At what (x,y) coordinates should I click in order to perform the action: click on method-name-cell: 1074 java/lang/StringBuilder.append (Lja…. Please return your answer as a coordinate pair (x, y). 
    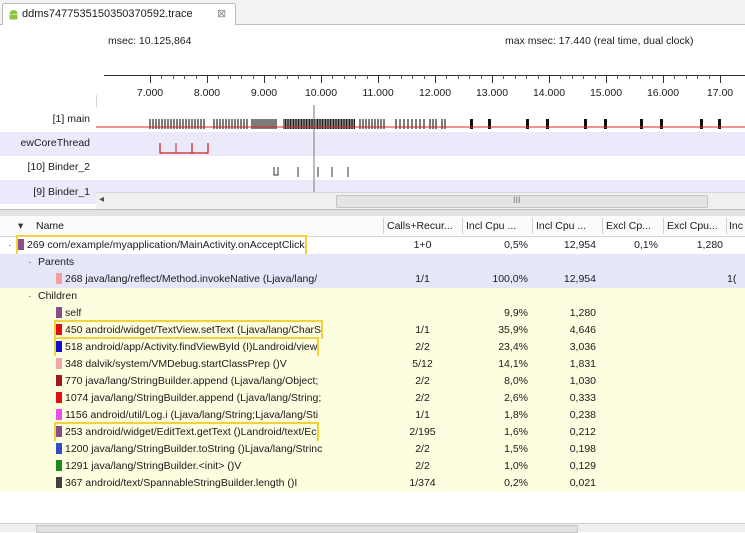
    Looking at the image, I should click on (218, 398).